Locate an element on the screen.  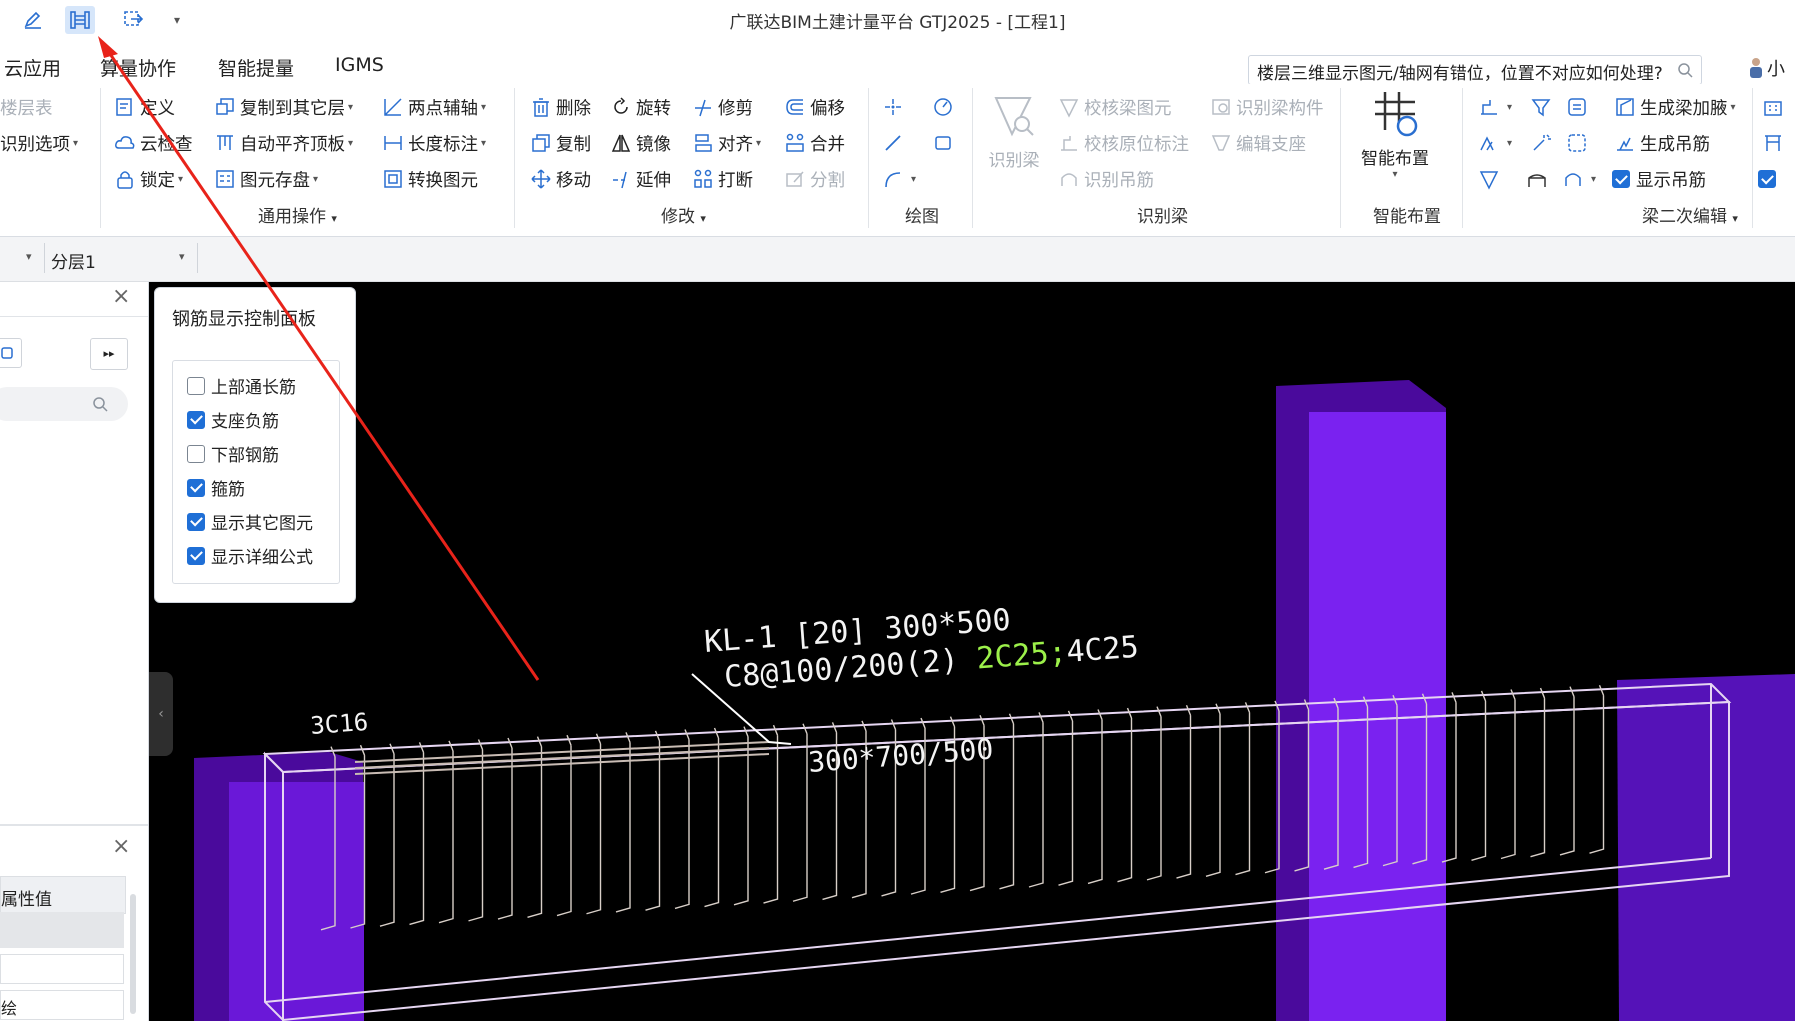
component-search-input is located at coordinates (64, 404).